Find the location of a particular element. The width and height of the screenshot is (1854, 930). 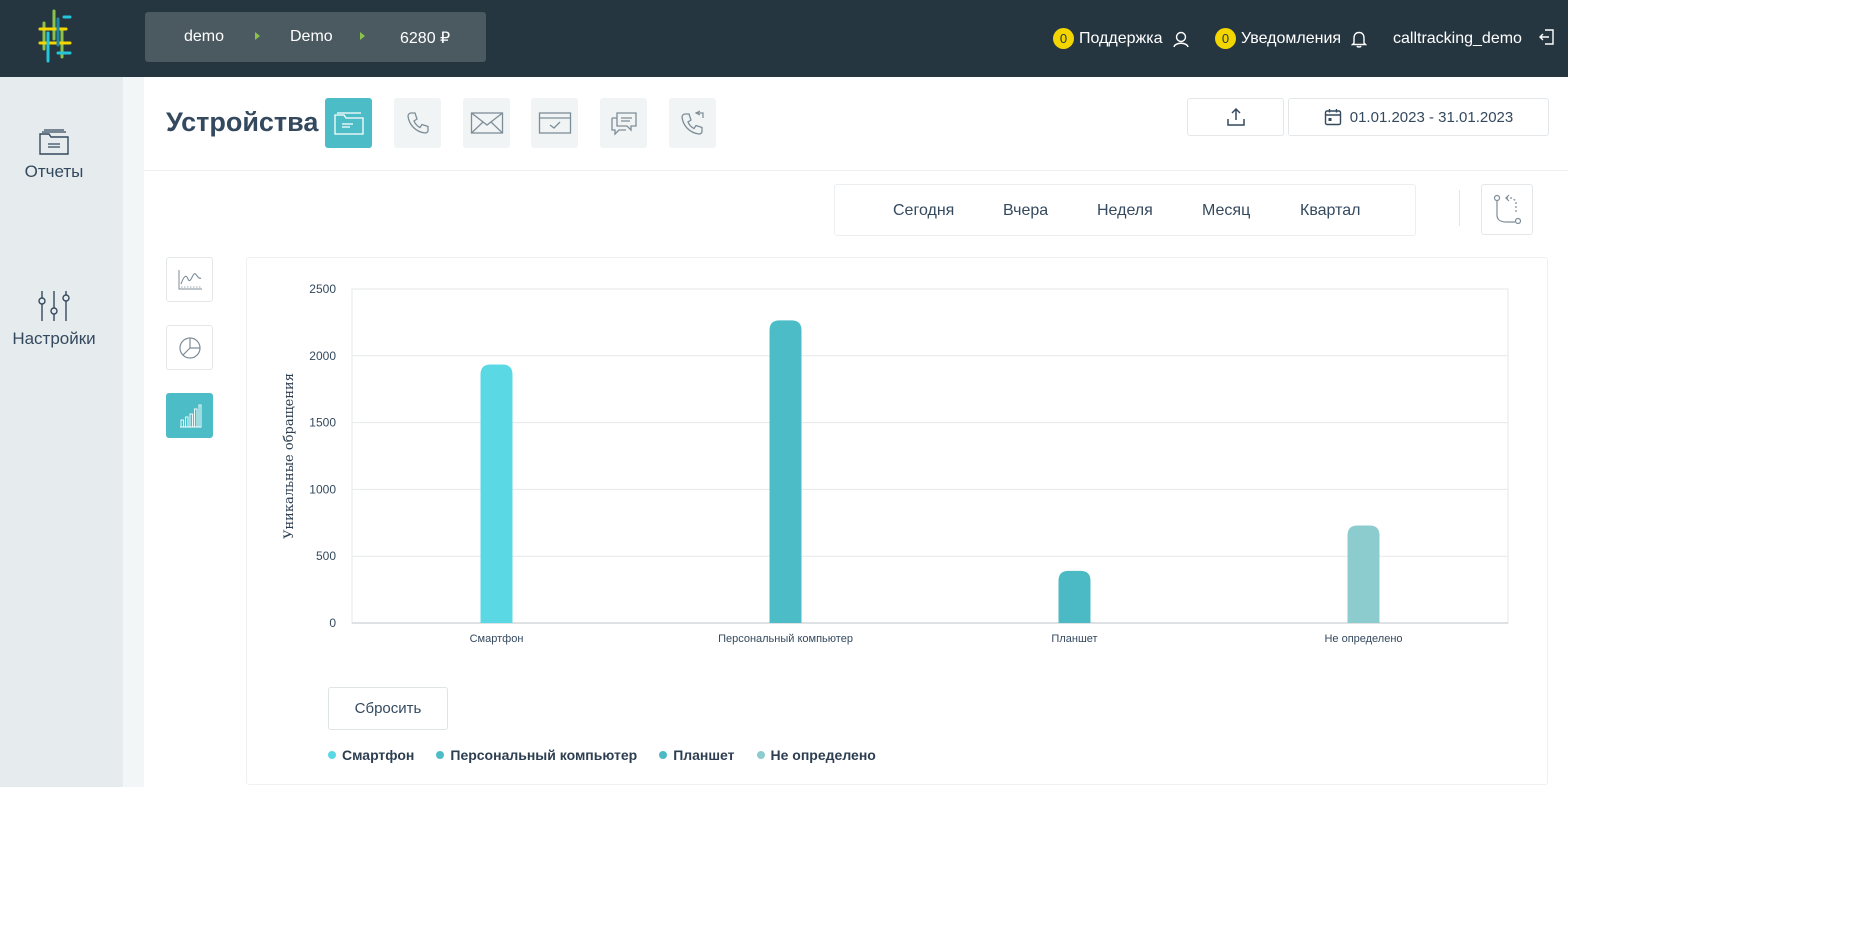

phone-icon is located at coordinates (417, 123).